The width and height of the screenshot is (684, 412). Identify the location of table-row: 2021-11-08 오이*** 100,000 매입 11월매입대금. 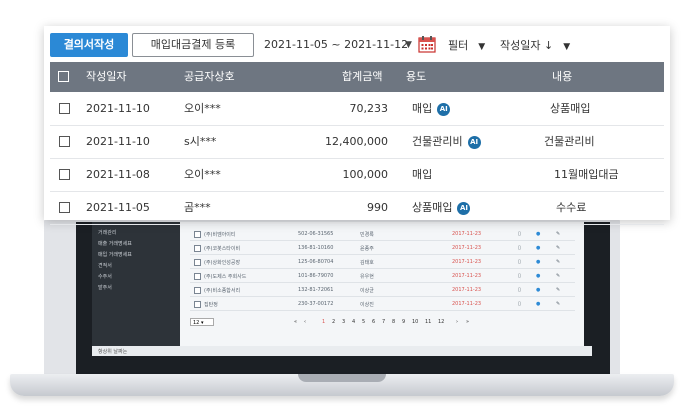
(357, 175).